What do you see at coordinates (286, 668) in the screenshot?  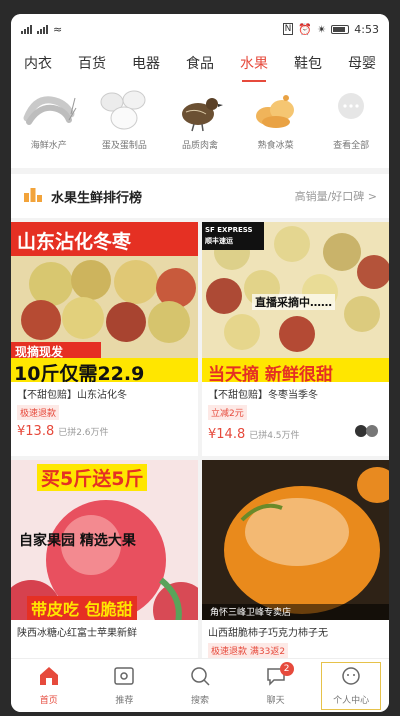 I see `chat-unread-badge: 2` at bounding box center [286, 668].